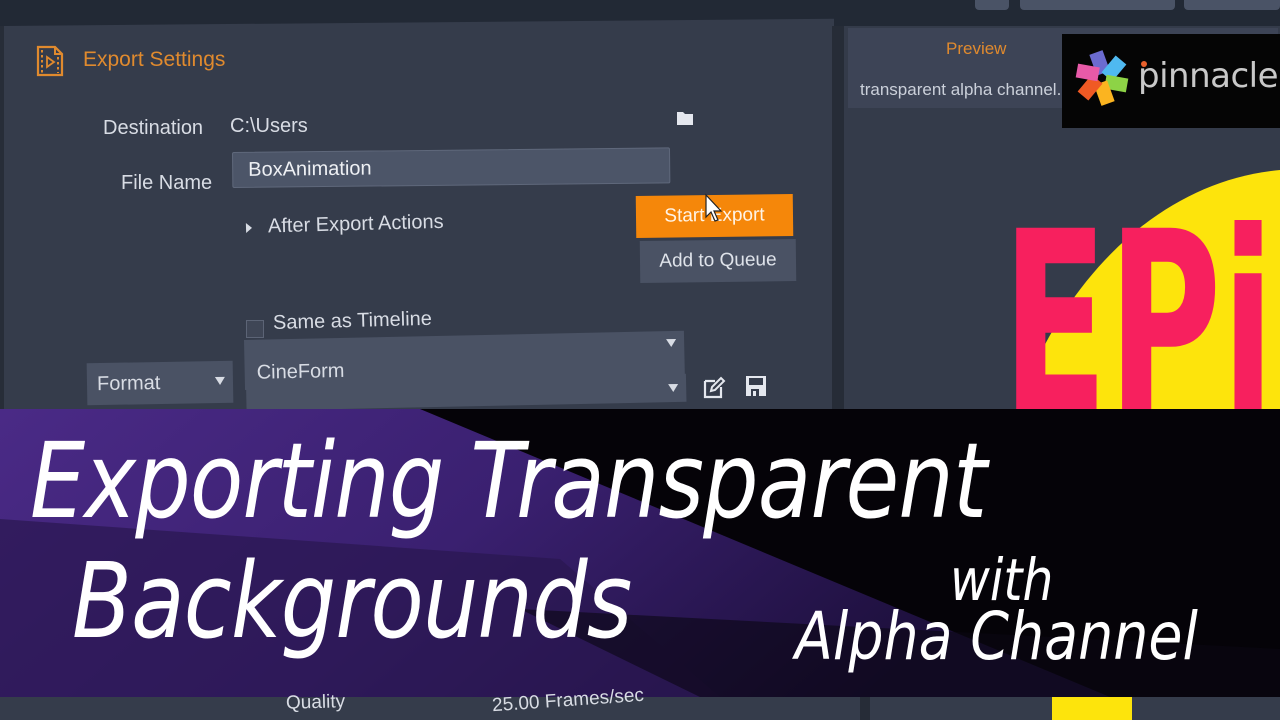 The height and width of the screenshot is (720, 1280). I want to click on preview-title-text: EPiS, so click(1141, 294).